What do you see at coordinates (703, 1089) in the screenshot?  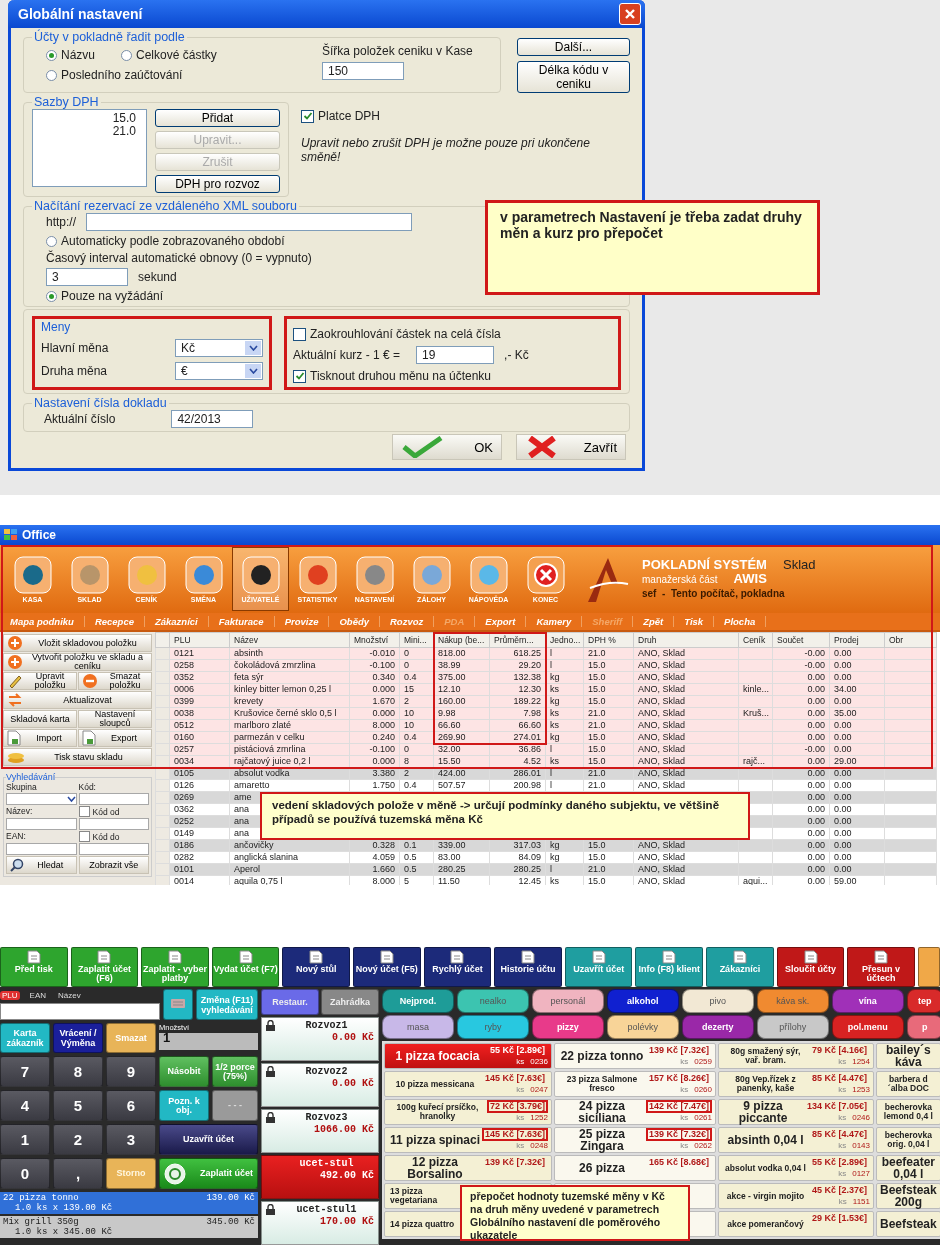 I see `product-code: 0260` at bounding box center [703, 1089].